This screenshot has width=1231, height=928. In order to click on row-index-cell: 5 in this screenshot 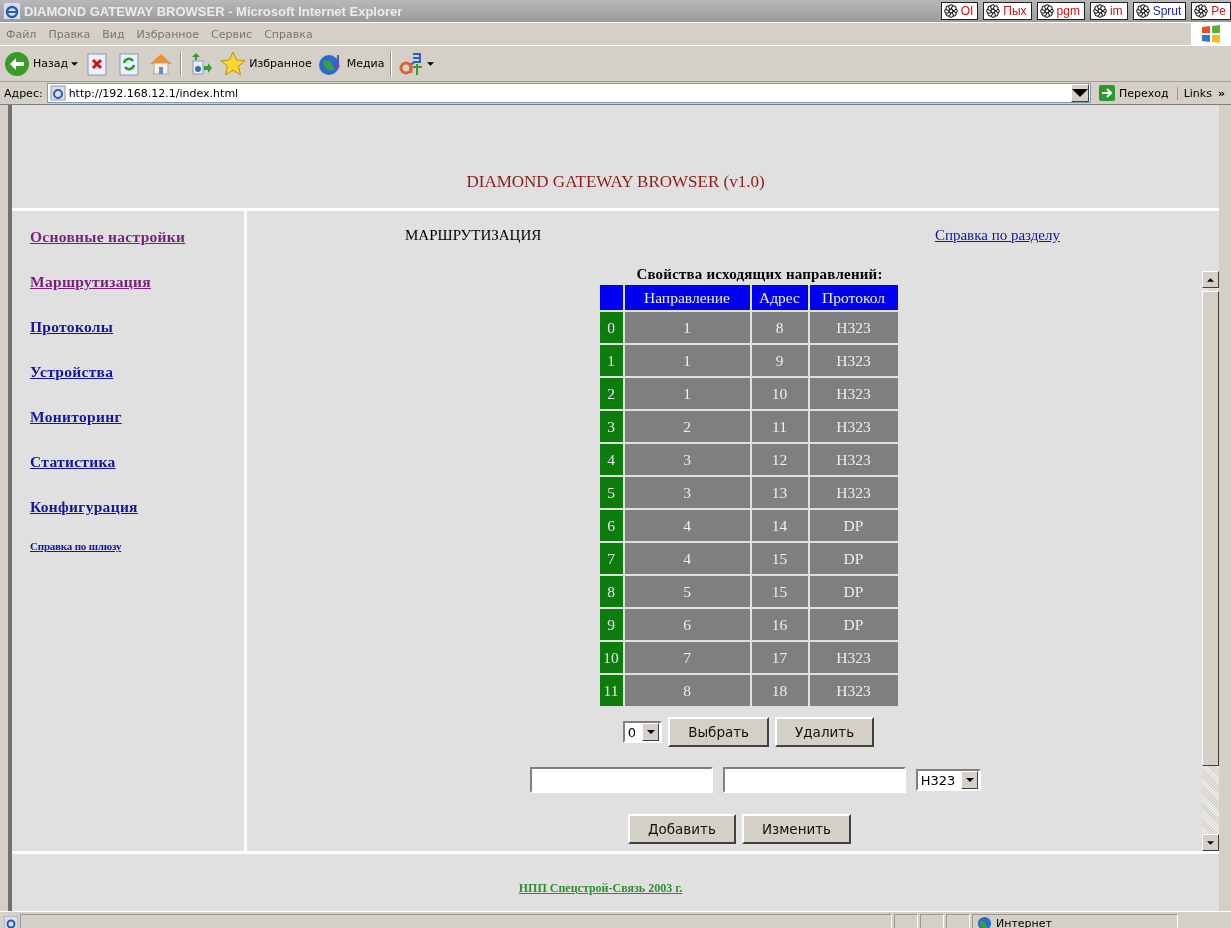, I will do `click(611, 492)`.